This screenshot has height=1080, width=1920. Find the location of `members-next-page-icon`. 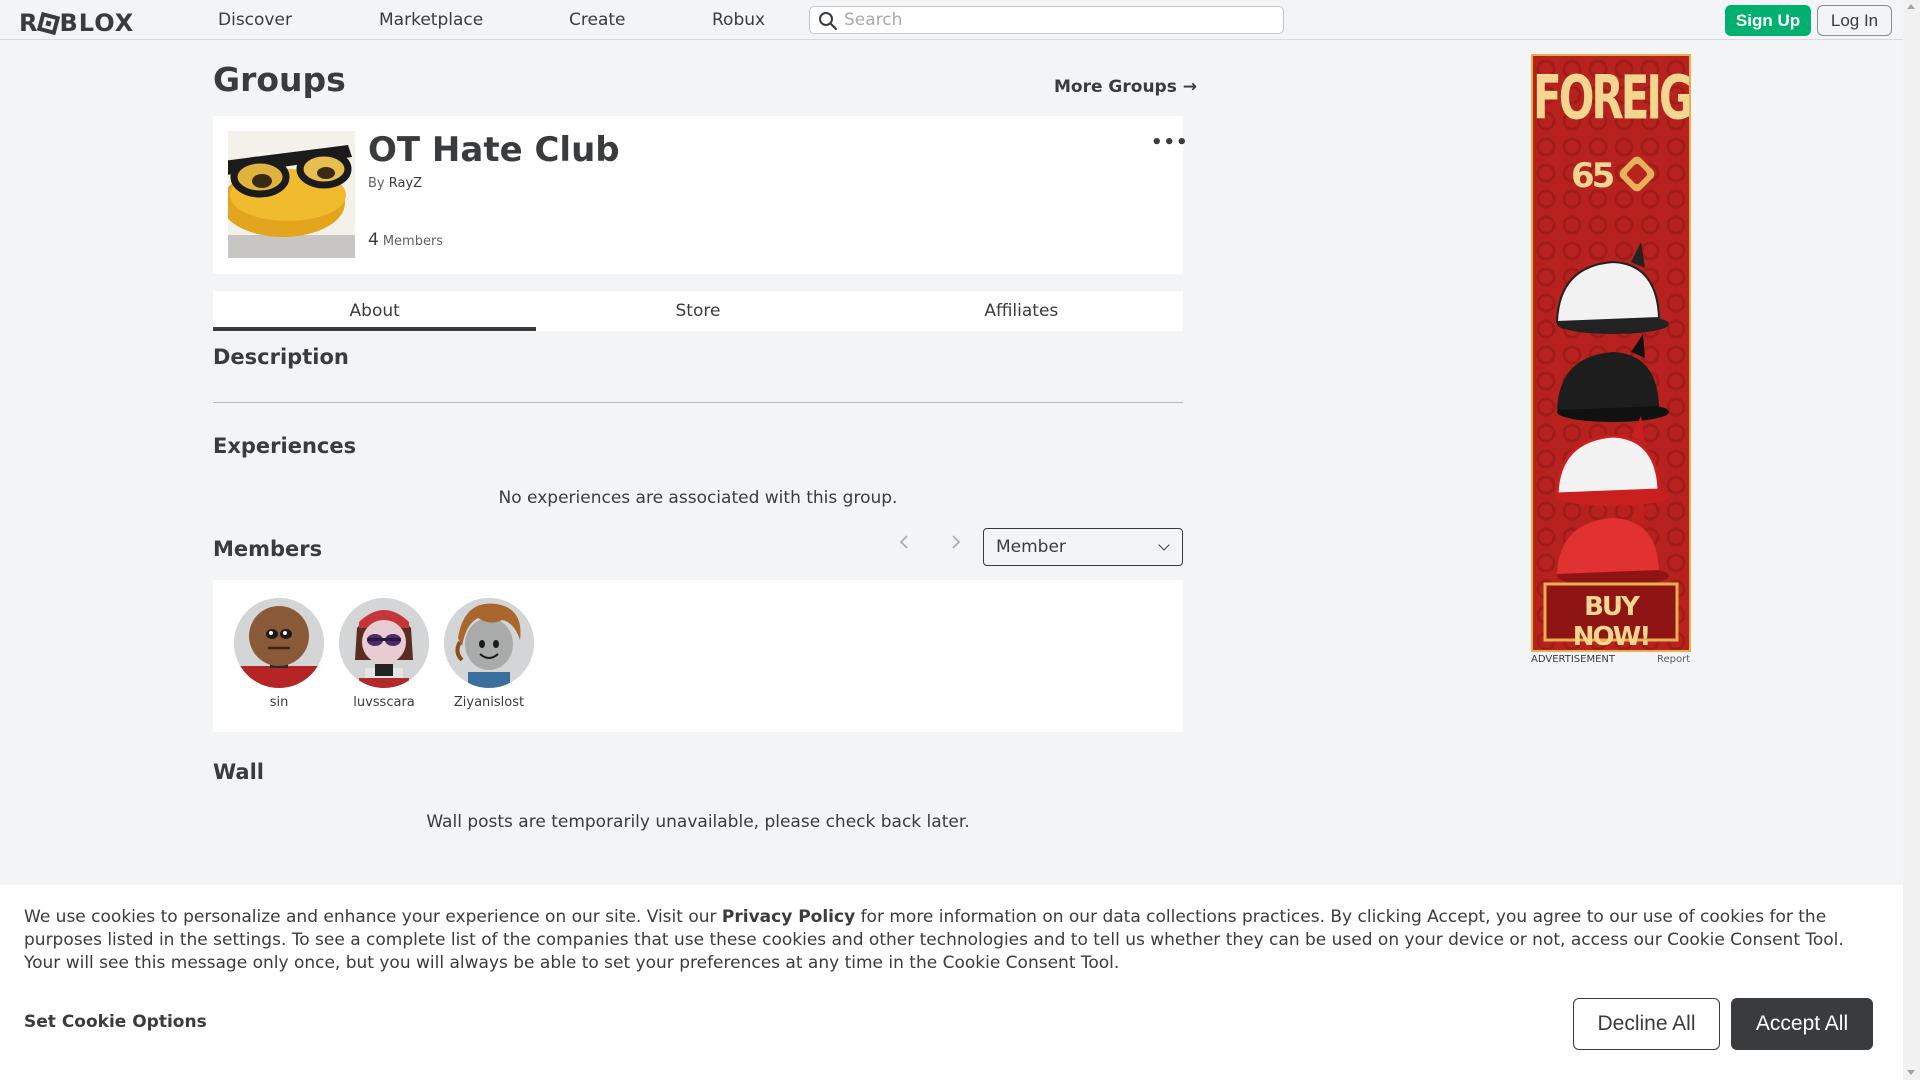

members-next-page-icon is located at coordinates (956, 546).